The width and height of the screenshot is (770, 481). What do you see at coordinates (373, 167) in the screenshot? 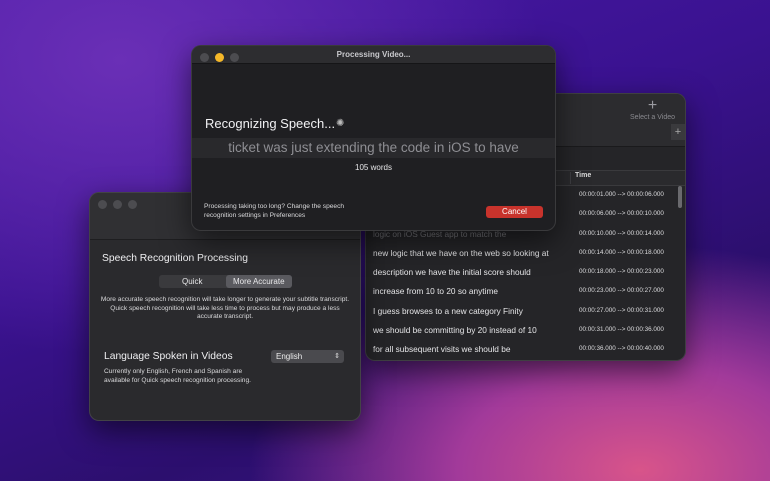
I see `word-count: 105 words` at bounding box center [373, 167].